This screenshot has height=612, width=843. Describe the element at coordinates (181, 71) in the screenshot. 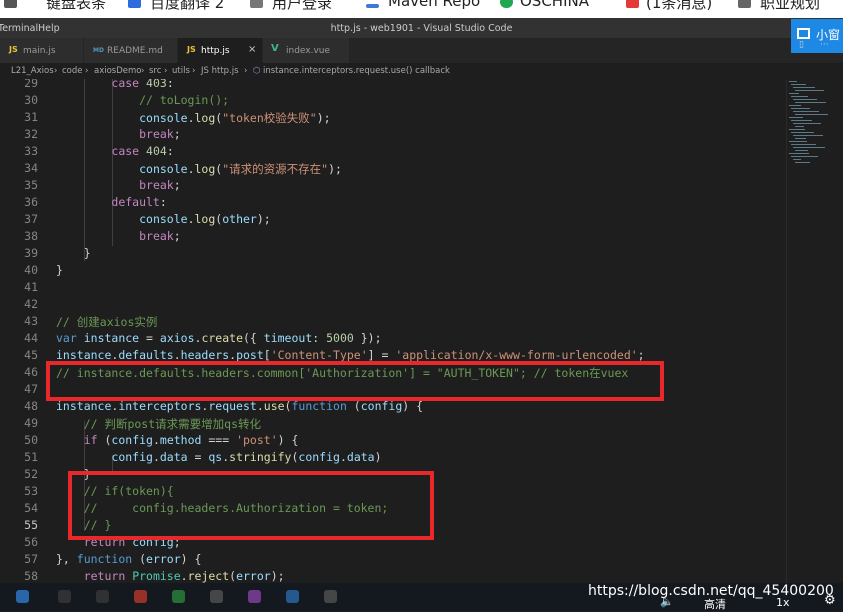

I see `breadcrumb-item: utils` at that location.